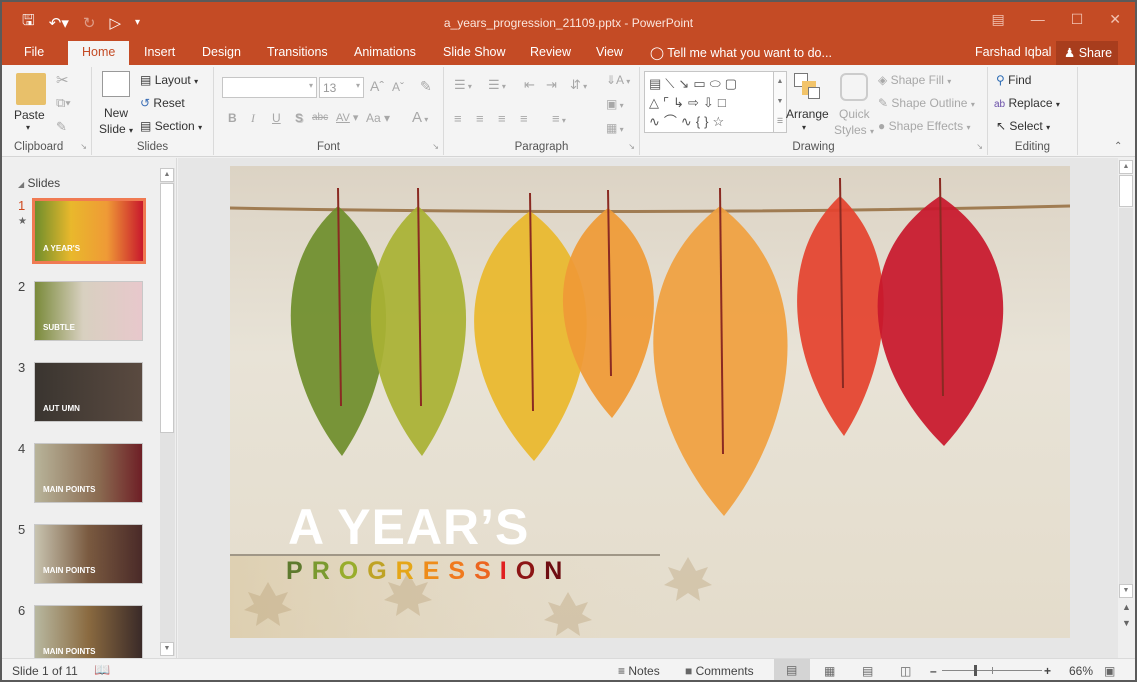 This screenshot has width=1137, height=682. I want to click on elbow-arrow-icon: ↳, so click(680, 102).